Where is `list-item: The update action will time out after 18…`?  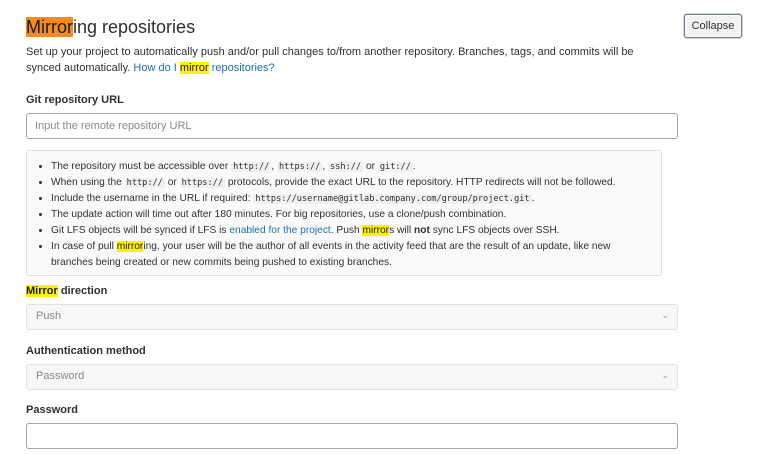 list-item: The update action will time out after 18… is located at coordinates (353, 215).